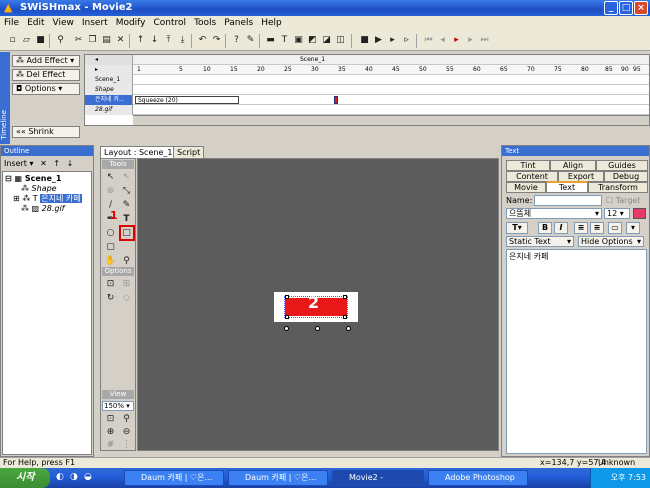  I want to click on scale-option-icon: ⊞, so click(126, 284).